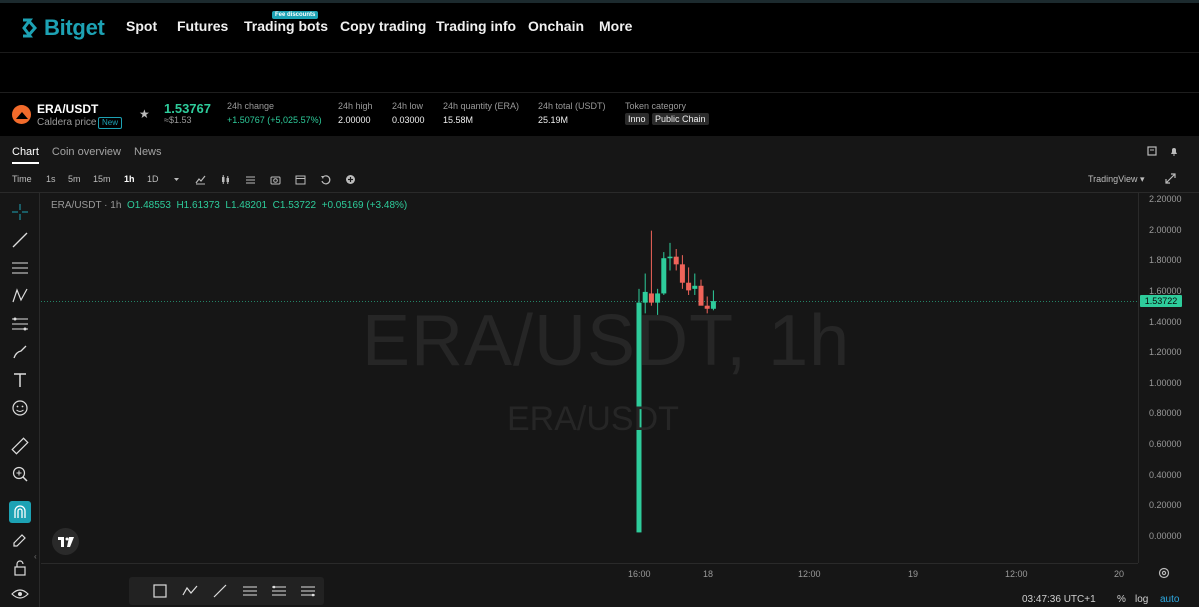  I want to click on ruler-tool, so click(20, 446).